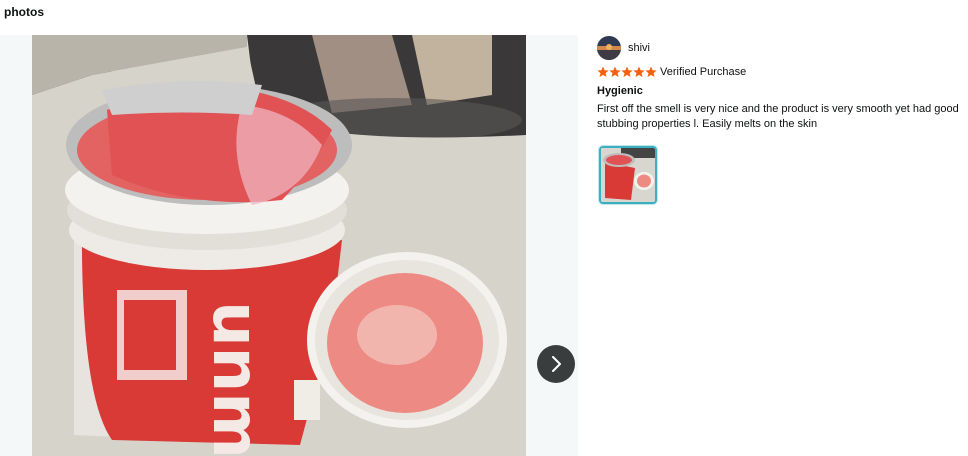  What do you see at coordinates (639, 48) in the screenshot?
I see `reviewer-name: shivi` at bounding box center [639, 48].